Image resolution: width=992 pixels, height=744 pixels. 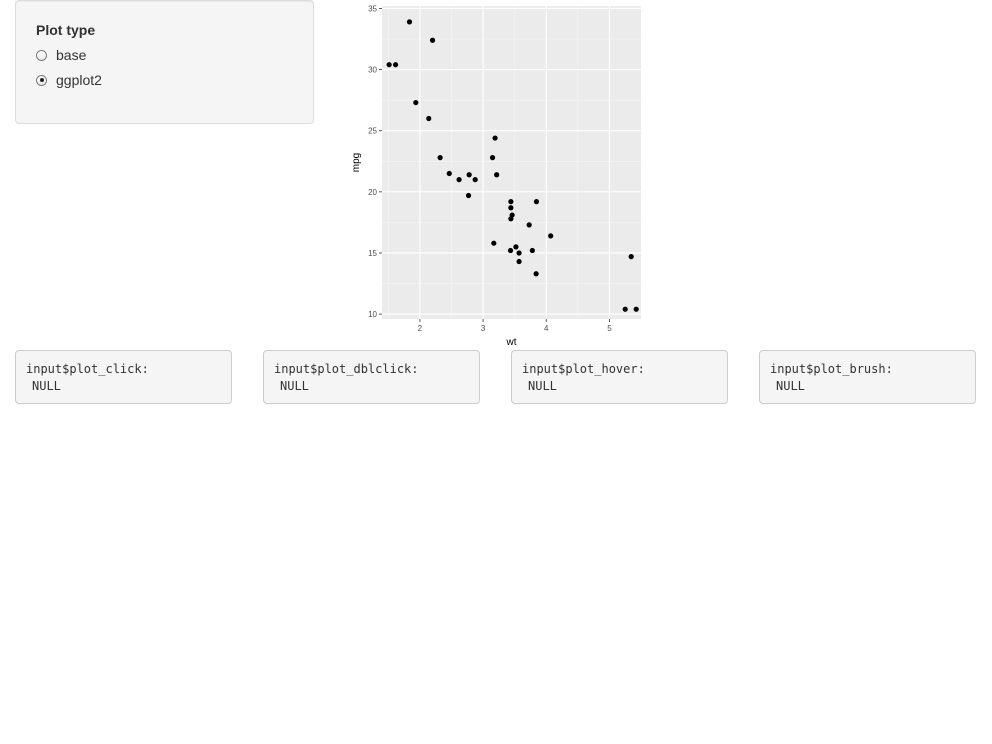 What do you see at coordinates (483, 328) in the screenshot?
I see `x-tick-label: 3` at bounding box center [483, 328].